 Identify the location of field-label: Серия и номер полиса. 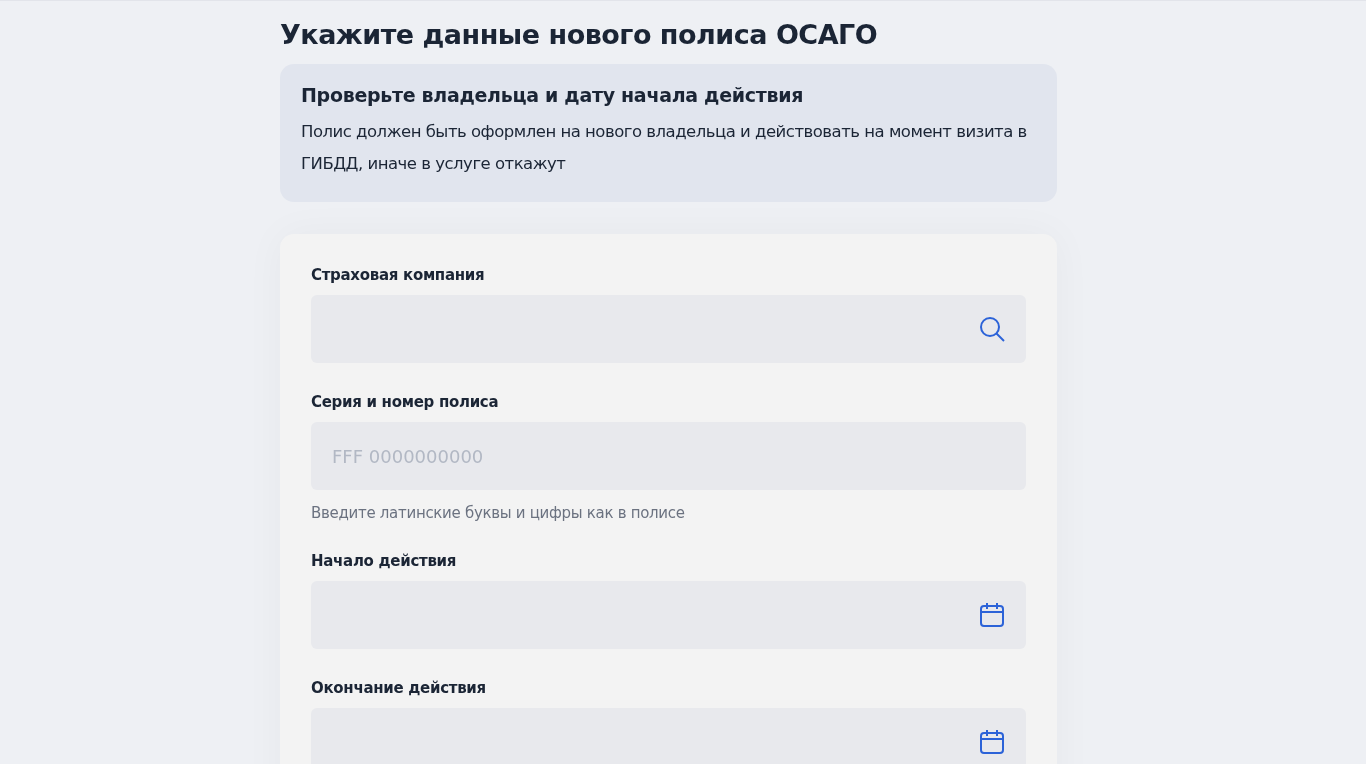
(405, 402).